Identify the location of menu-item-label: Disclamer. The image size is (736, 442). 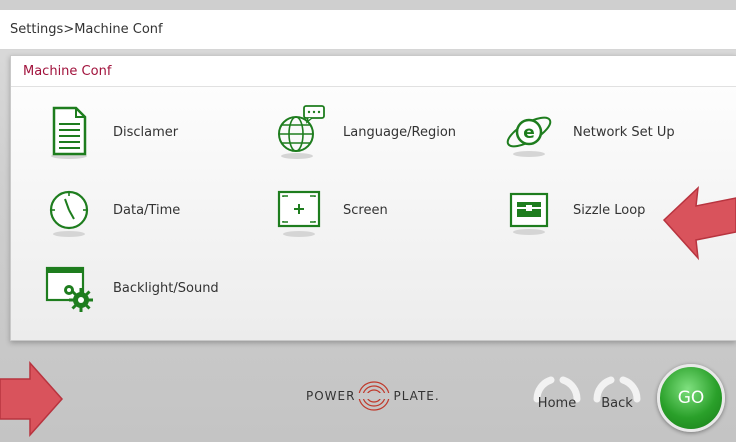
(146, 132).